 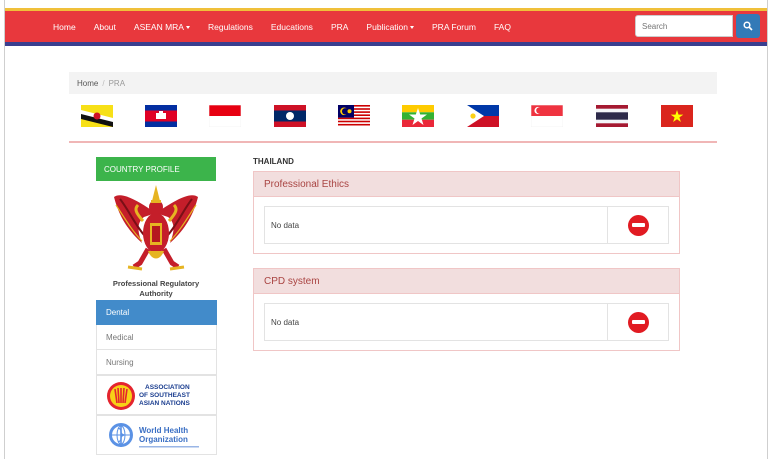 What do you see at coordinates (97, 116) in the screenshot?
I see `brunei-flag` at bounding box center [97, 116].